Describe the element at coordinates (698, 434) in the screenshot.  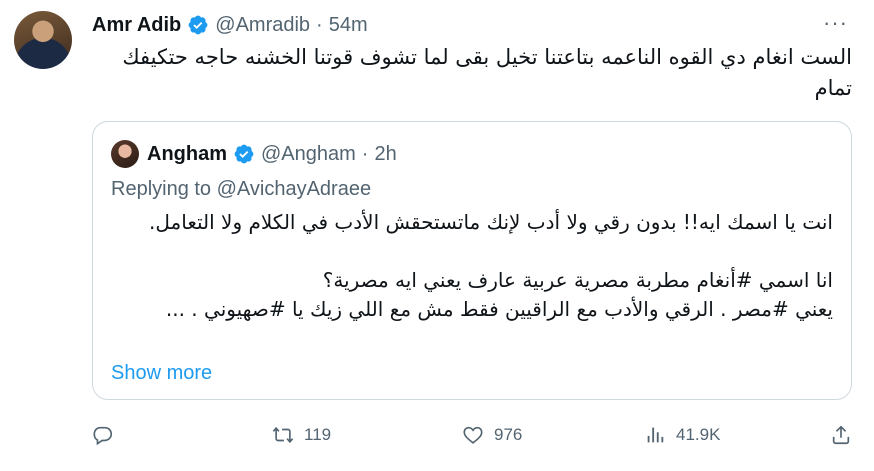
I see `views-count: 41.9K` at that location.